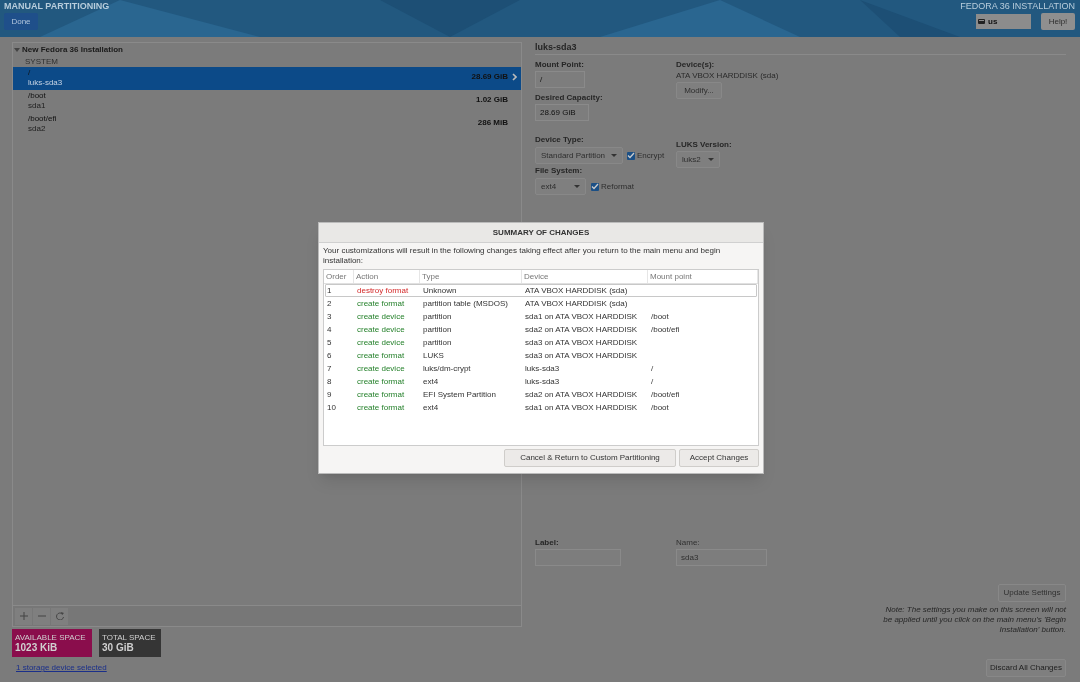  I want to click on column-header: Type, so click(471, 276).